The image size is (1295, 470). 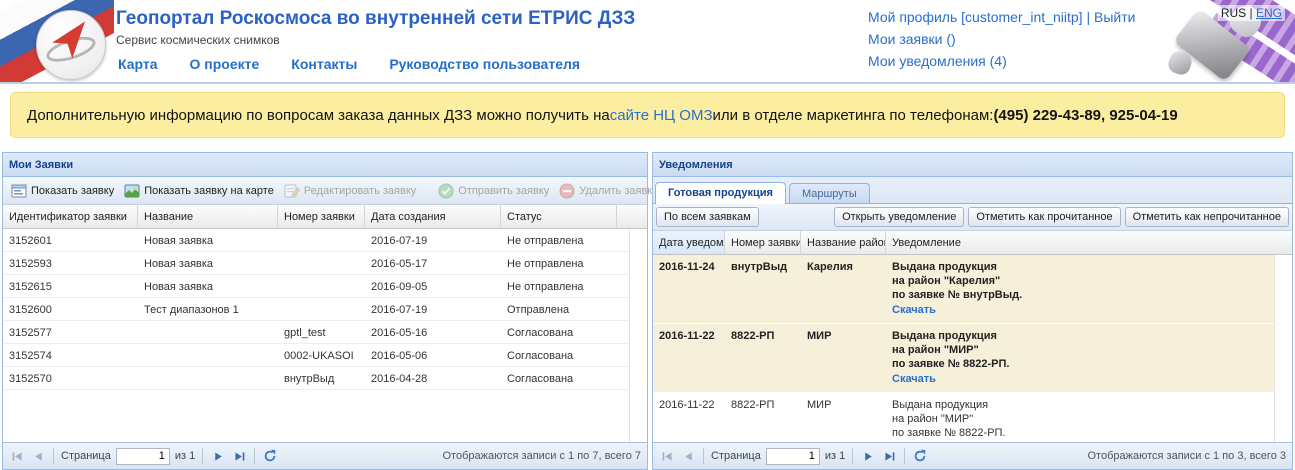 I want to click on my-notifications-link: Мои уведомления (4), so click(x=937, y=61).